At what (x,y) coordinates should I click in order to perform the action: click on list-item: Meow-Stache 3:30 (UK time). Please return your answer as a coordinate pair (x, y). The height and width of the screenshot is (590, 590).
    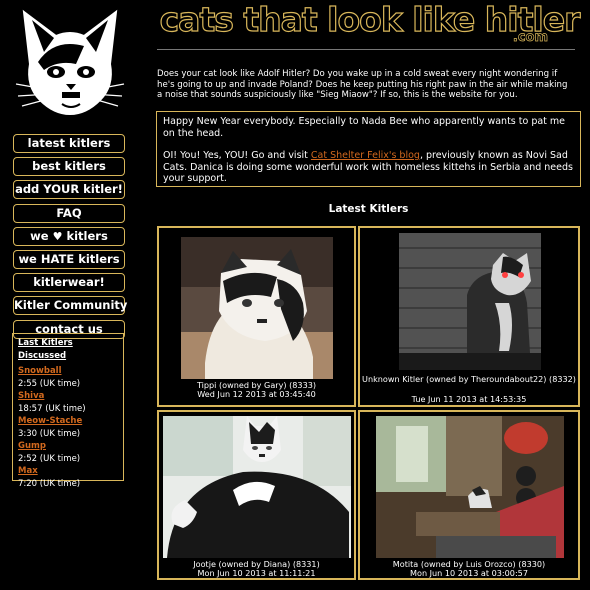
    Looking at the image, I should click on (68, 427).